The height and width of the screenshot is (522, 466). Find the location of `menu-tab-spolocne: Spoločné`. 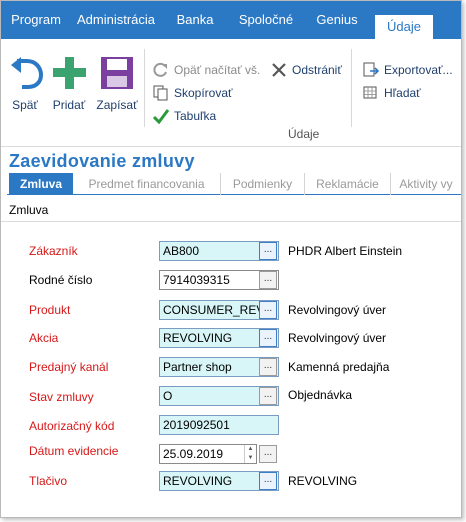

menu-tab-spolocne: Spoločné is located at coordinates (266, 20).